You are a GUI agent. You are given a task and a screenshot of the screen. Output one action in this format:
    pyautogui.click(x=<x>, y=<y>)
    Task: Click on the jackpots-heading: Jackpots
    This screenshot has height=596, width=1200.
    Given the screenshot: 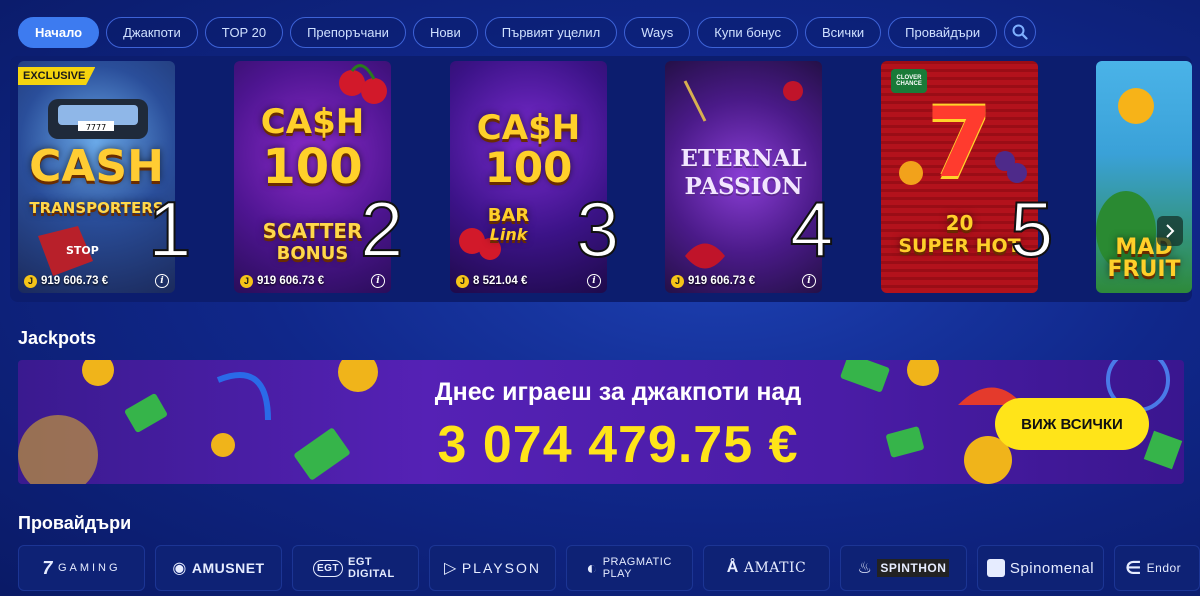 What is the action you would take?
    pyautogui.click(x=57, y=338)
    